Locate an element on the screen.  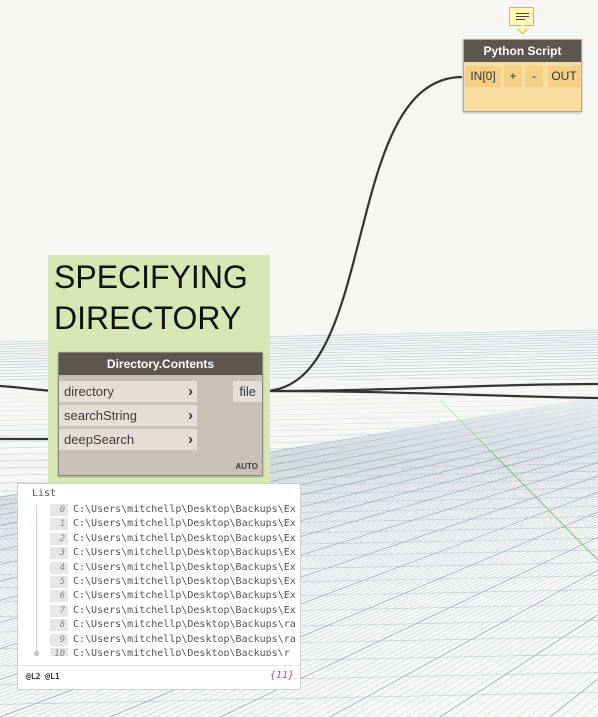
list-item-index: 10 is located at coordinates (59, 652).